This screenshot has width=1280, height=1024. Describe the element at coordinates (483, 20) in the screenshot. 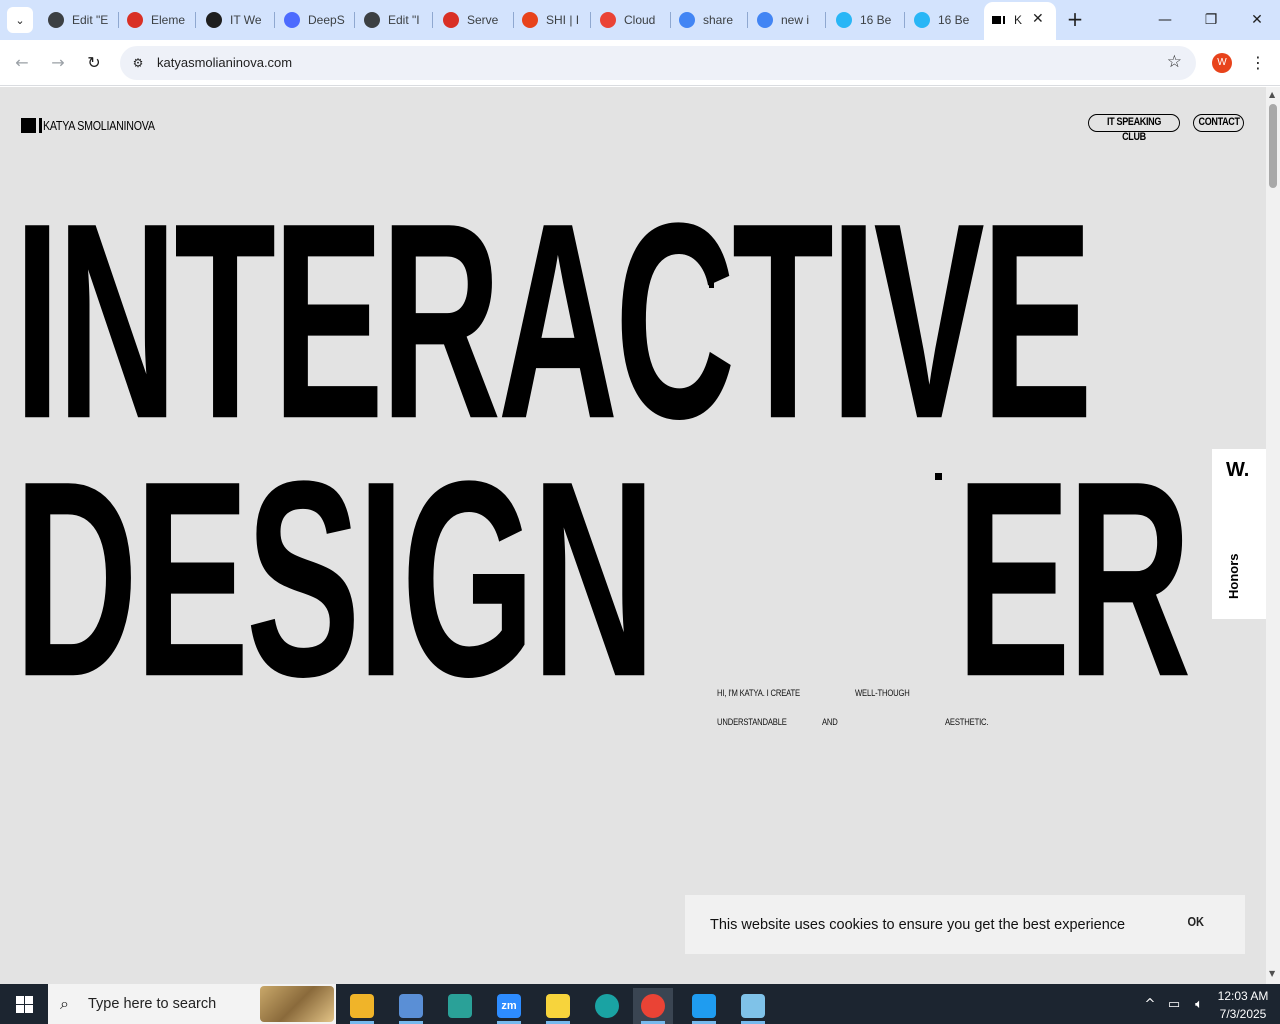

I see `browser-tab-title: Serve` at that location.